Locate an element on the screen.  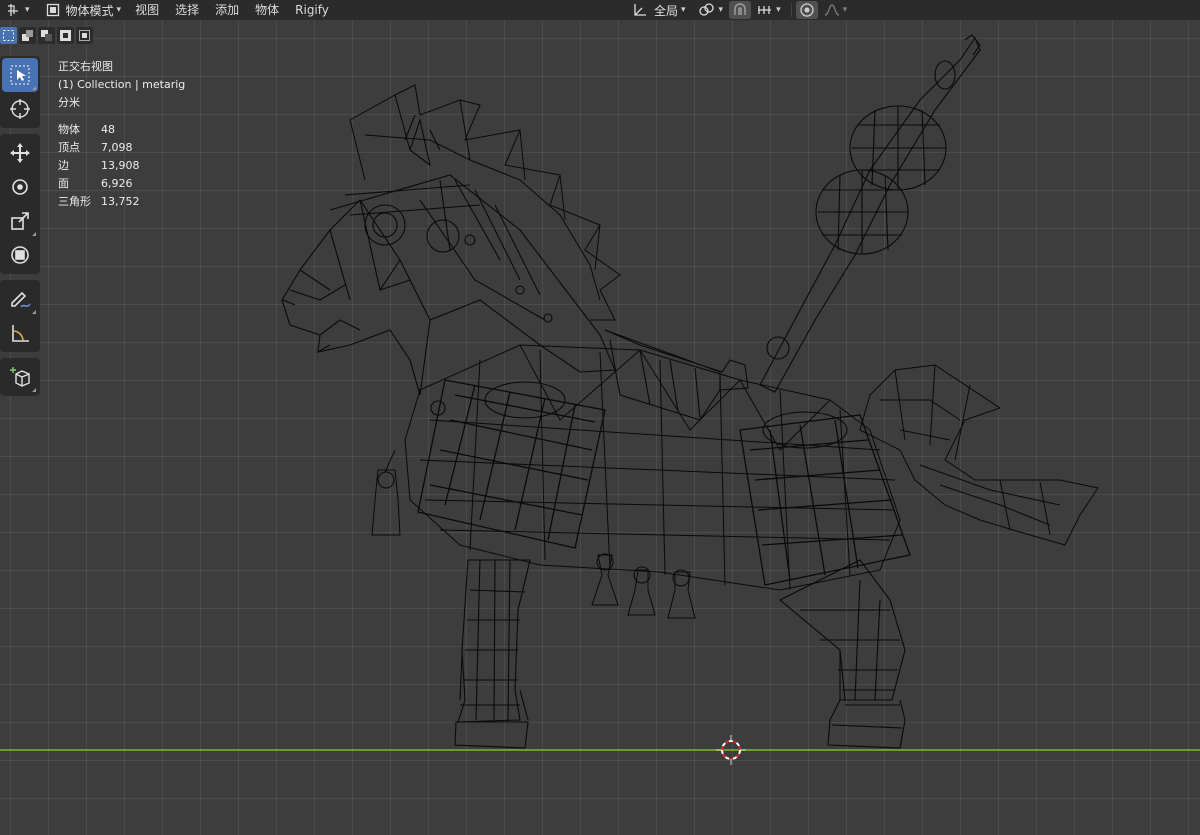
3d-viewport-icon is located at coordinates (13, 10).